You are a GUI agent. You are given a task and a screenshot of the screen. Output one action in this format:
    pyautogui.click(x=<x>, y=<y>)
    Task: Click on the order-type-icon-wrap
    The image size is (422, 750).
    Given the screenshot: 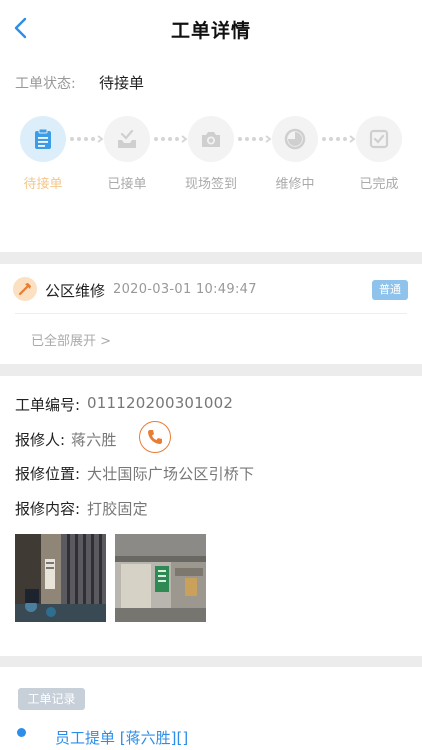 What is the action you would take?
    pyautogui.click(x=25, y=289)
    